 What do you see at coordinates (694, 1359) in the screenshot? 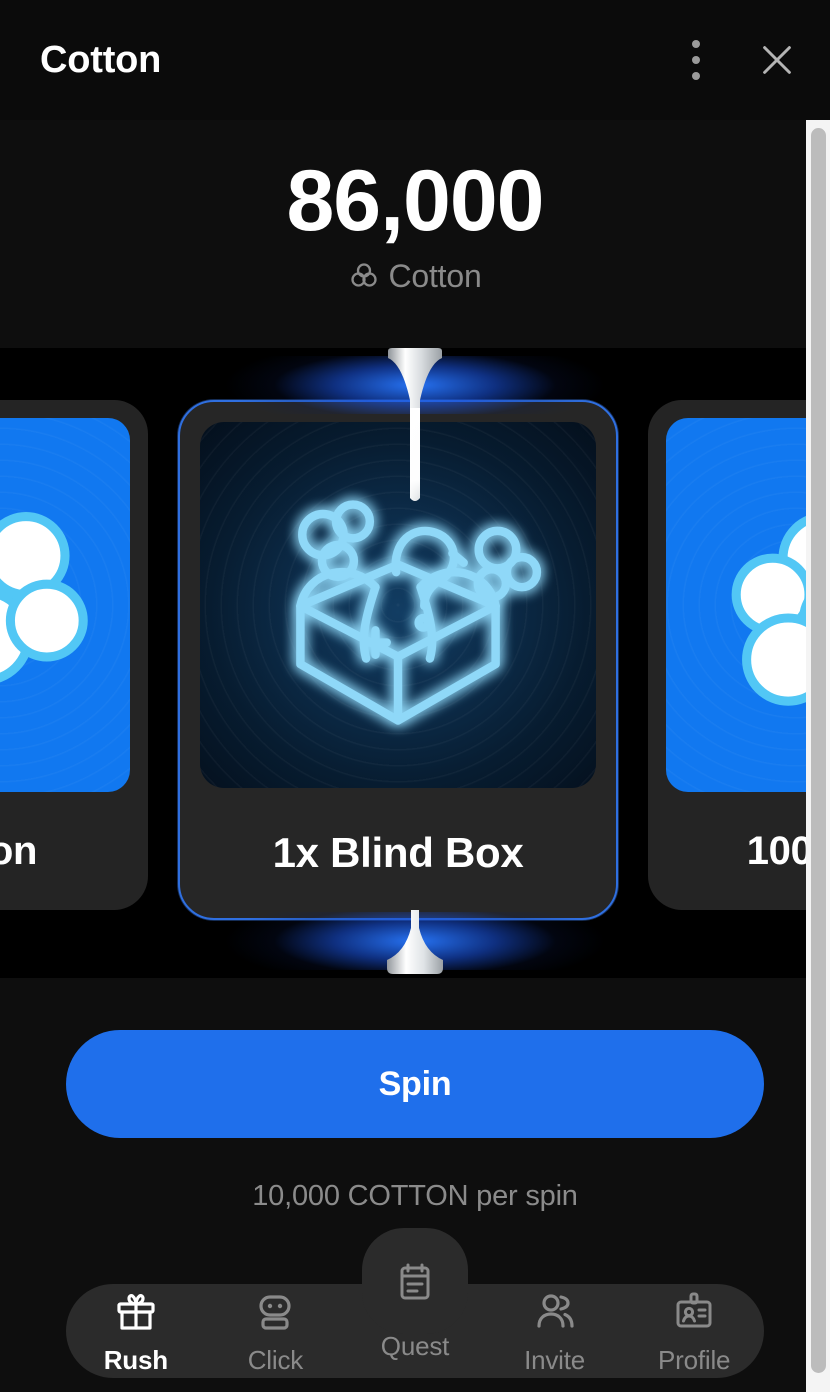
I see `nav-label: Profile` at bounding box center [694, 1359].